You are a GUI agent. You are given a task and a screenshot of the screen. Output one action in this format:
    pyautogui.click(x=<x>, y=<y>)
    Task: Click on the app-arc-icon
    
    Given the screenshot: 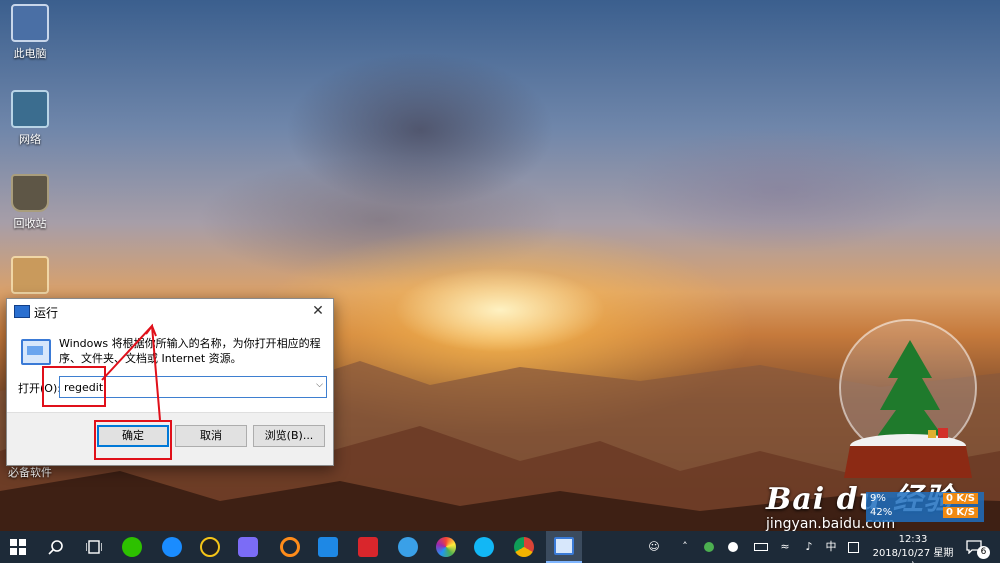 What is the action you would take?
    pyautogui.click(x=290, y=547)
    